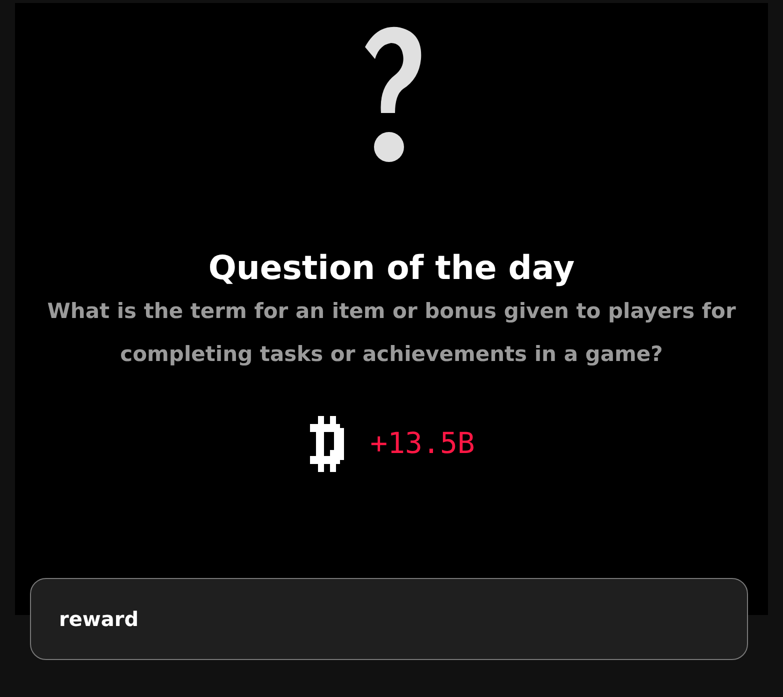 This screenshot has height=697, width=783. Describe the element at coordinates (327, 444) in the screenshot. I see `coin-icon` at that location.